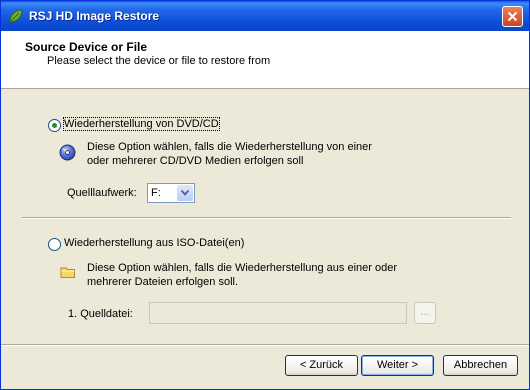 The width and height of the screenshot is (530, 390). I want to click on cancel-button: Abbrechen, so click(480, 365).